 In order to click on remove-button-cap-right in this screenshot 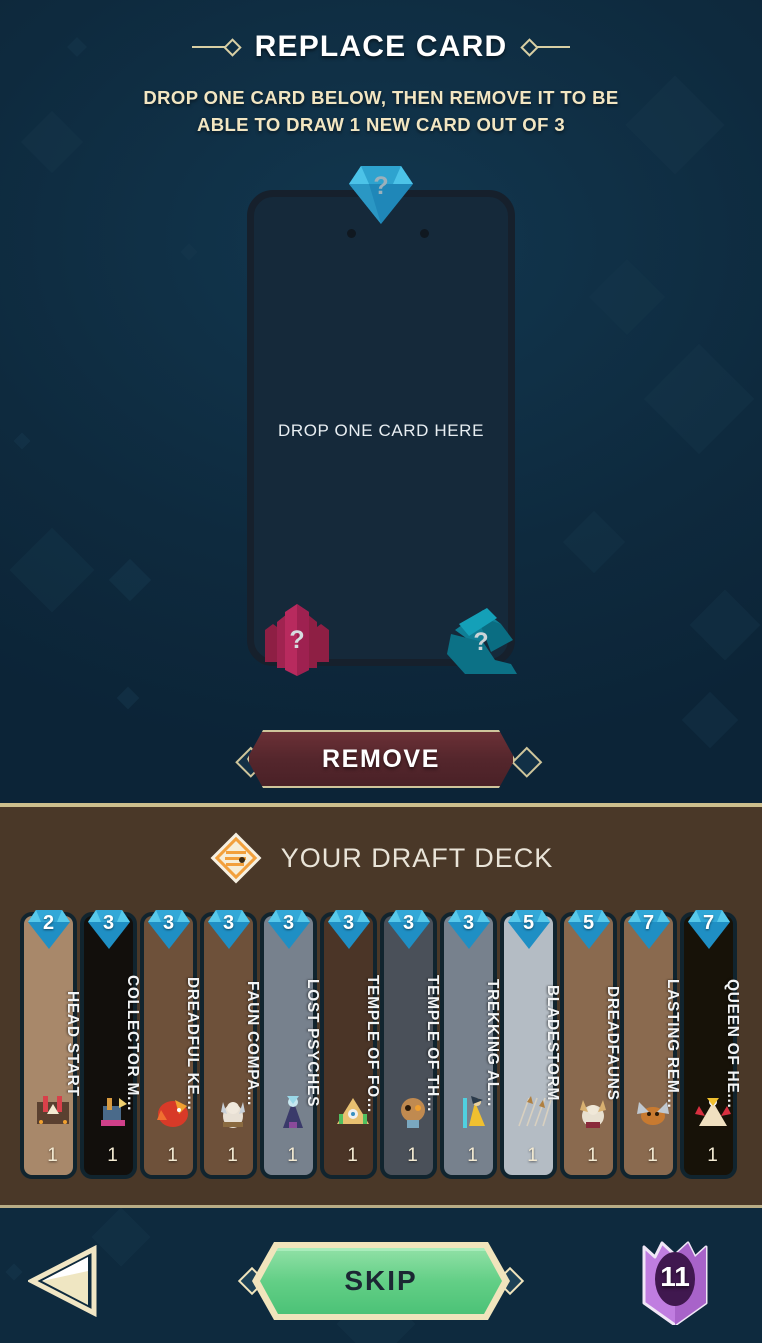, I will do `click(527, 762)`.